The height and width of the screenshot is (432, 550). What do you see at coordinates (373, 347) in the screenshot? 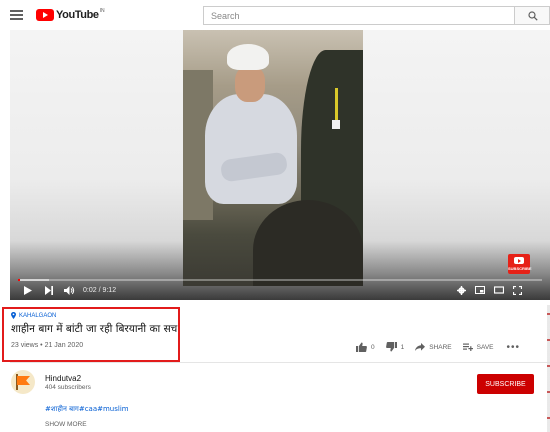
I see `like-count: 0` at bounding box center [373, 347].